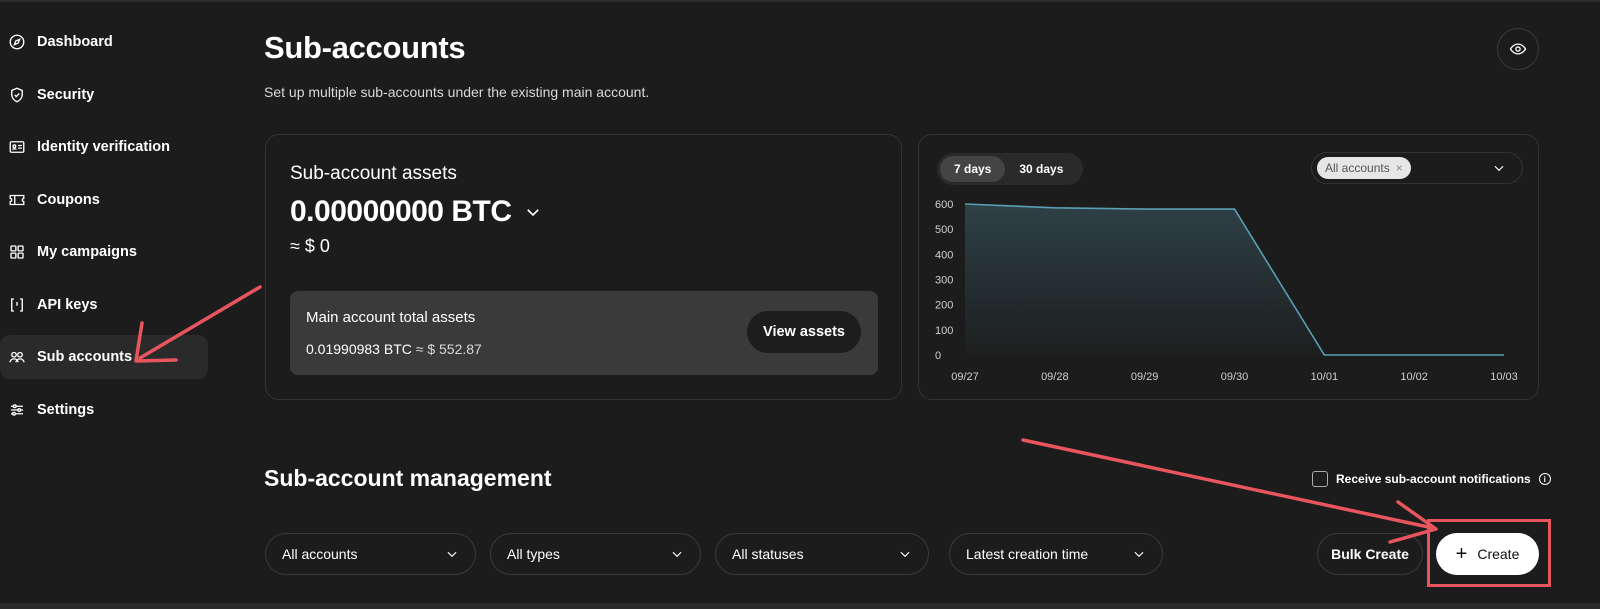 Image resolution: width=1600 pixels, height=609 pixels. What do you see at coordinates (944, 230) in the screenshot?
I see `y-tick-label: 500` at bounding box center [944, 230].